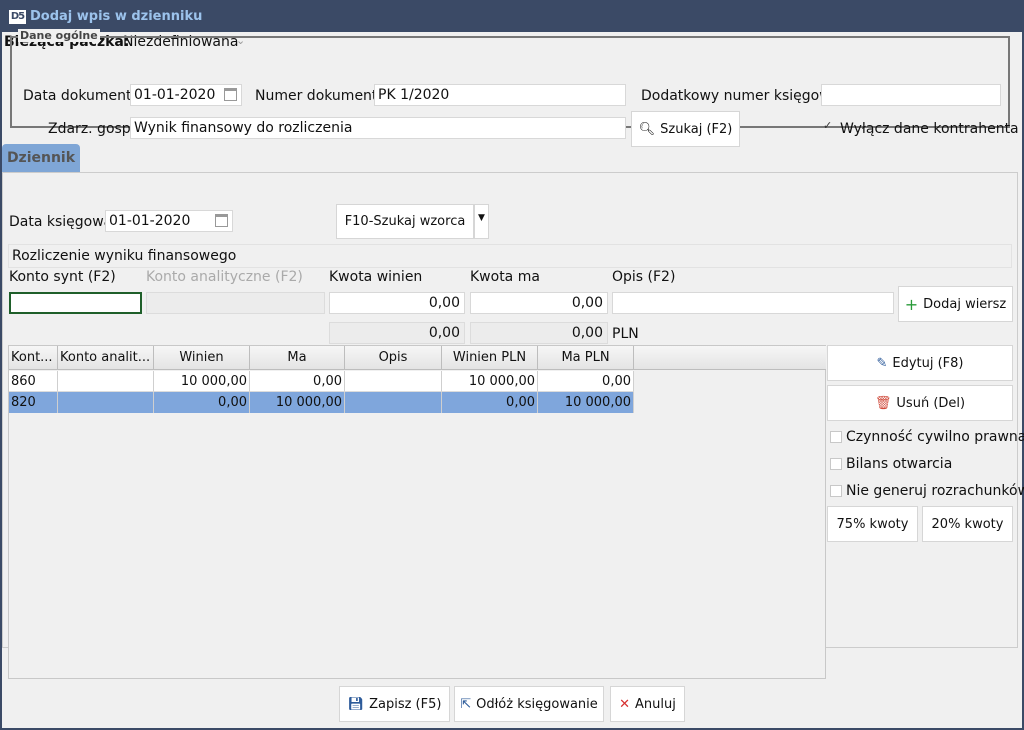 This screenshot has height=730, width=1024. Describe the element at coordinates (33, 402) in the screenshot. I see `cell-konto: 820` at that location.